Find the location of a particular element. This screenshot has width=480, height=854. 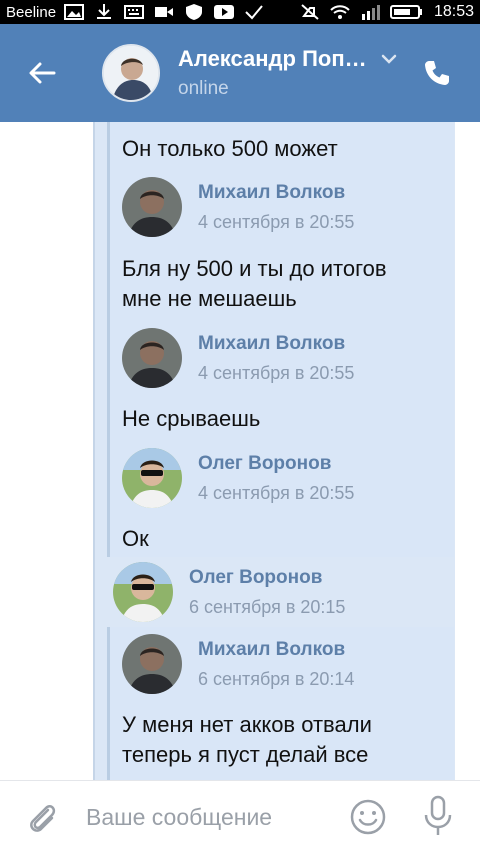

message-date: 6 сентября в 20:15 is located at coordinates (267, 606).